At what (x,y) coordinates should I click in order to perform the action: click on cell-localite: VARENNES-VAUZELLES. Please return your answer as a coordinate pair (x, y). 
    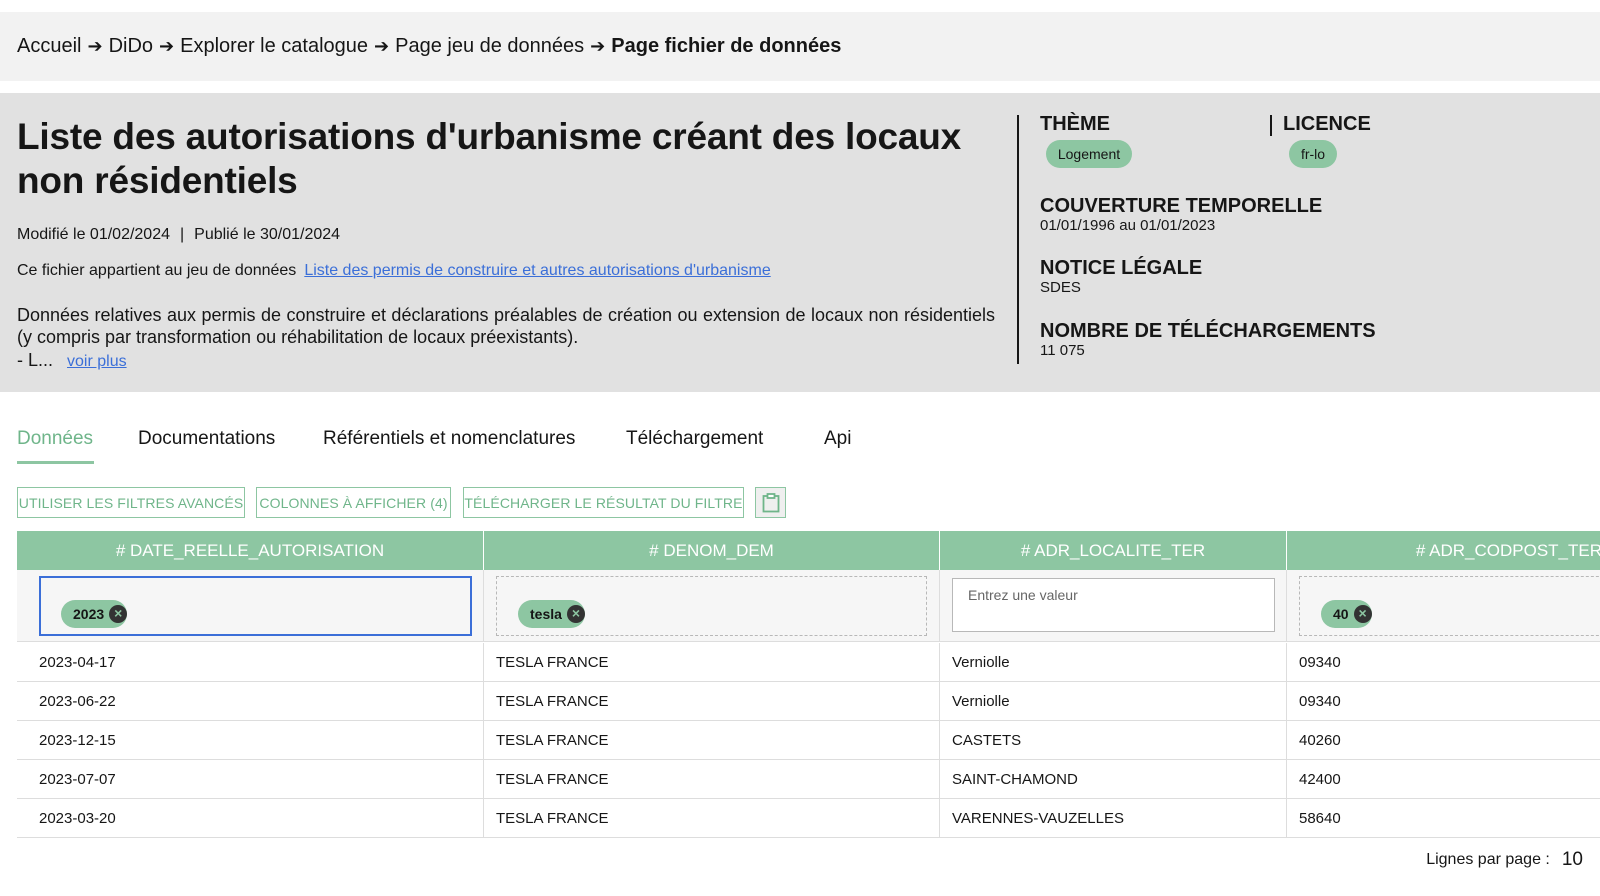
    Looking at the image, I should click on (1113, 818).